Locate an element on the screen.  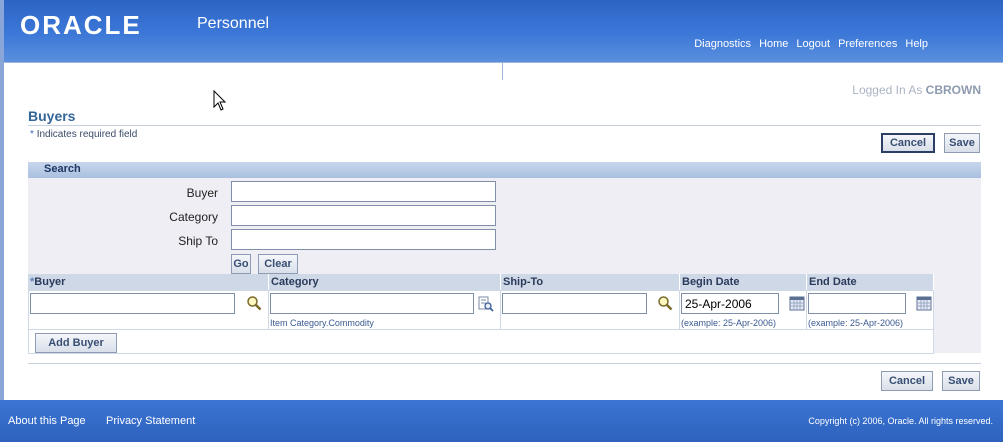
shipto-row-input is located at coordinates (574, 303).